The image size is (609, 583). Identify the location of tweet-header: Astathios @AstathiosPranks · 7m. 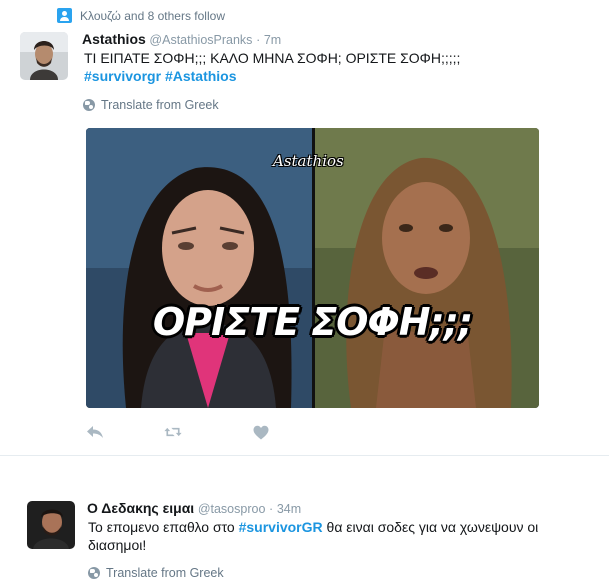
(181, 39).